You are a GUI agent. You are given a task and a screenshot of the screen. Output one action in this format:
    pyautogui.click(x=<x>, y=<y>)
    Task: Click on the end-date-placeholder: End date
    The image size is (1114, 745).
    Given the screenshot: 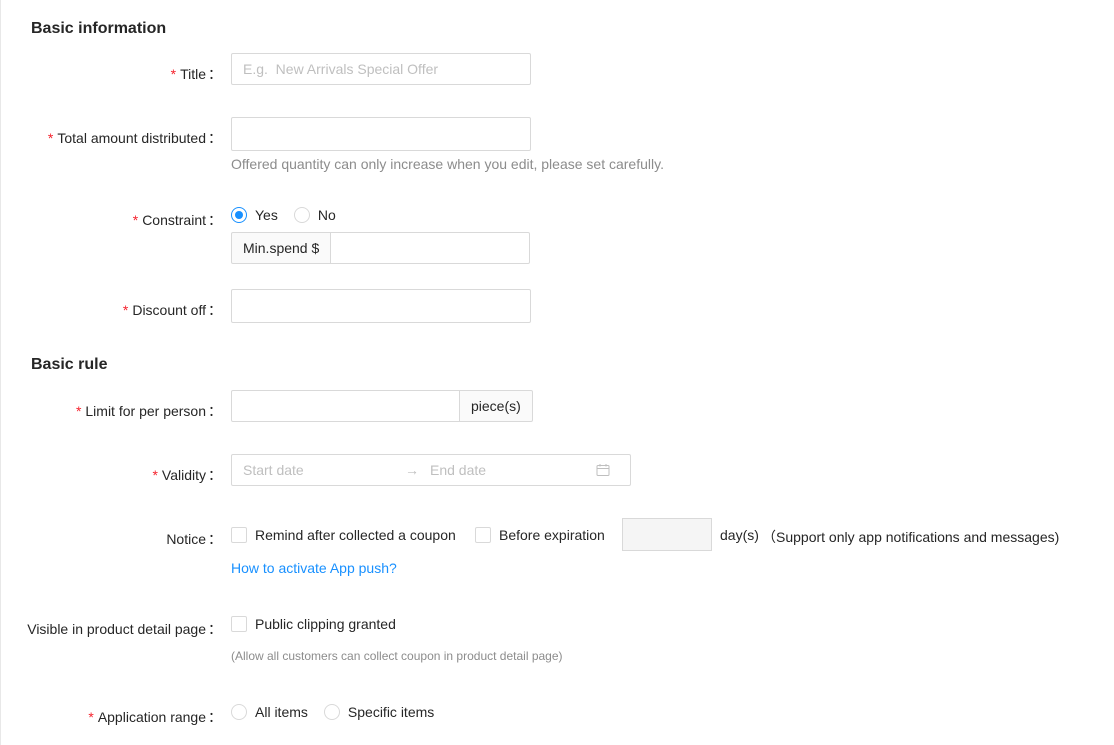 What is the action you would take?
    pyautogui.click(x=513, y=470)
    